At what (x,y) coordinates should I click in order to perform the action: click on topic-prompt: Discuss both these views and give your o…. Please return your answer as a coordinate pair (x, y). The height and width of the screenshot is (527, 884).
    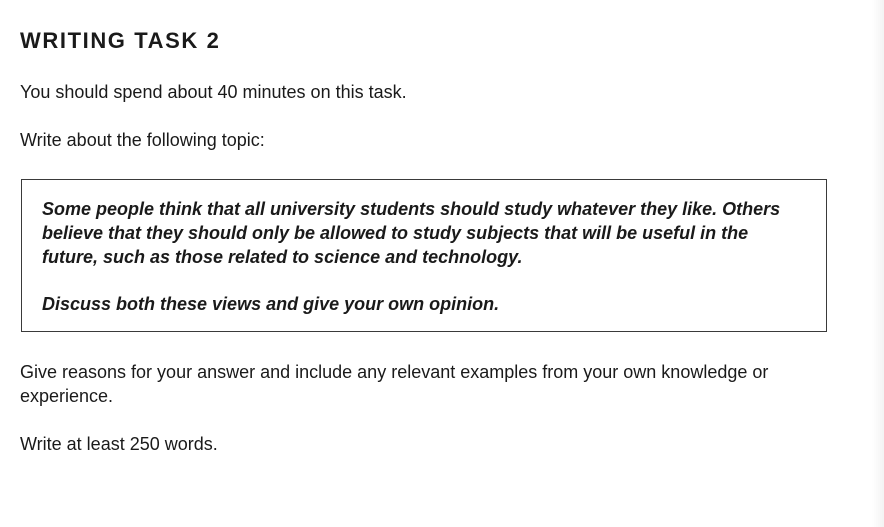
    Looking at the image, I should click on (271, 304).